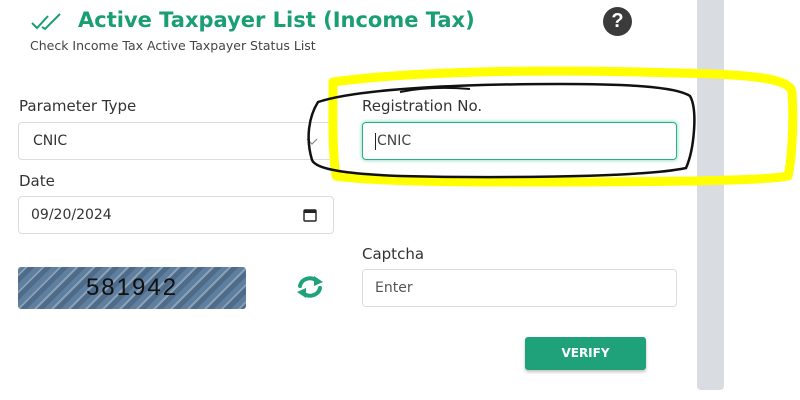 The width and height of the screenshot is (800, 400). What do you see at coordinates (46, 22) in the screenshot?
I see `double-check-icon` at bounding box center [46, 22].